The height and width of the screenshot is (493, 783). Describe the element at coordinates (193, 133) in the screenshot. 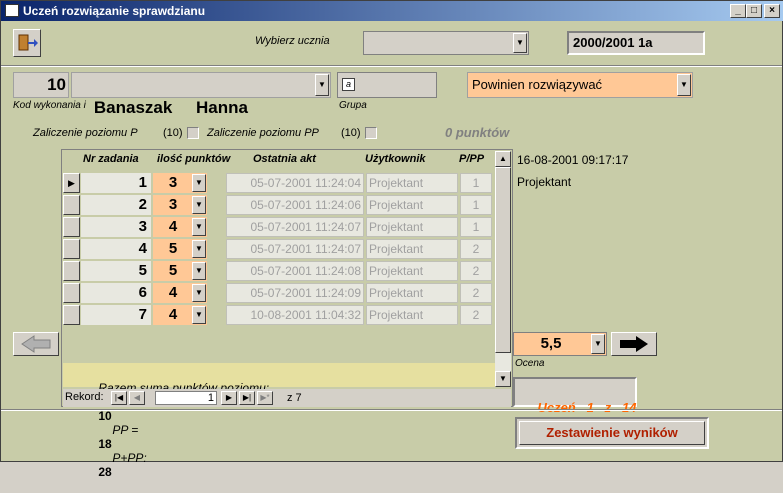

I see `level-p-checkbox` at that location.